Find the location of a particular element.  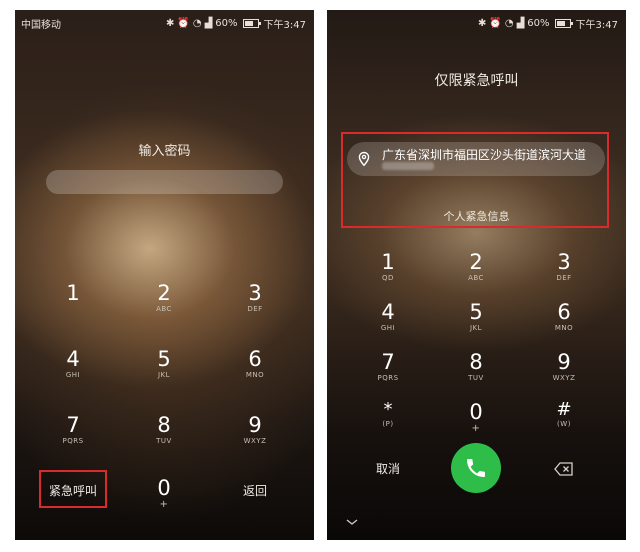

personal-emergency-info-link: 个人紧急信息 is located at coordinates (476, 216).